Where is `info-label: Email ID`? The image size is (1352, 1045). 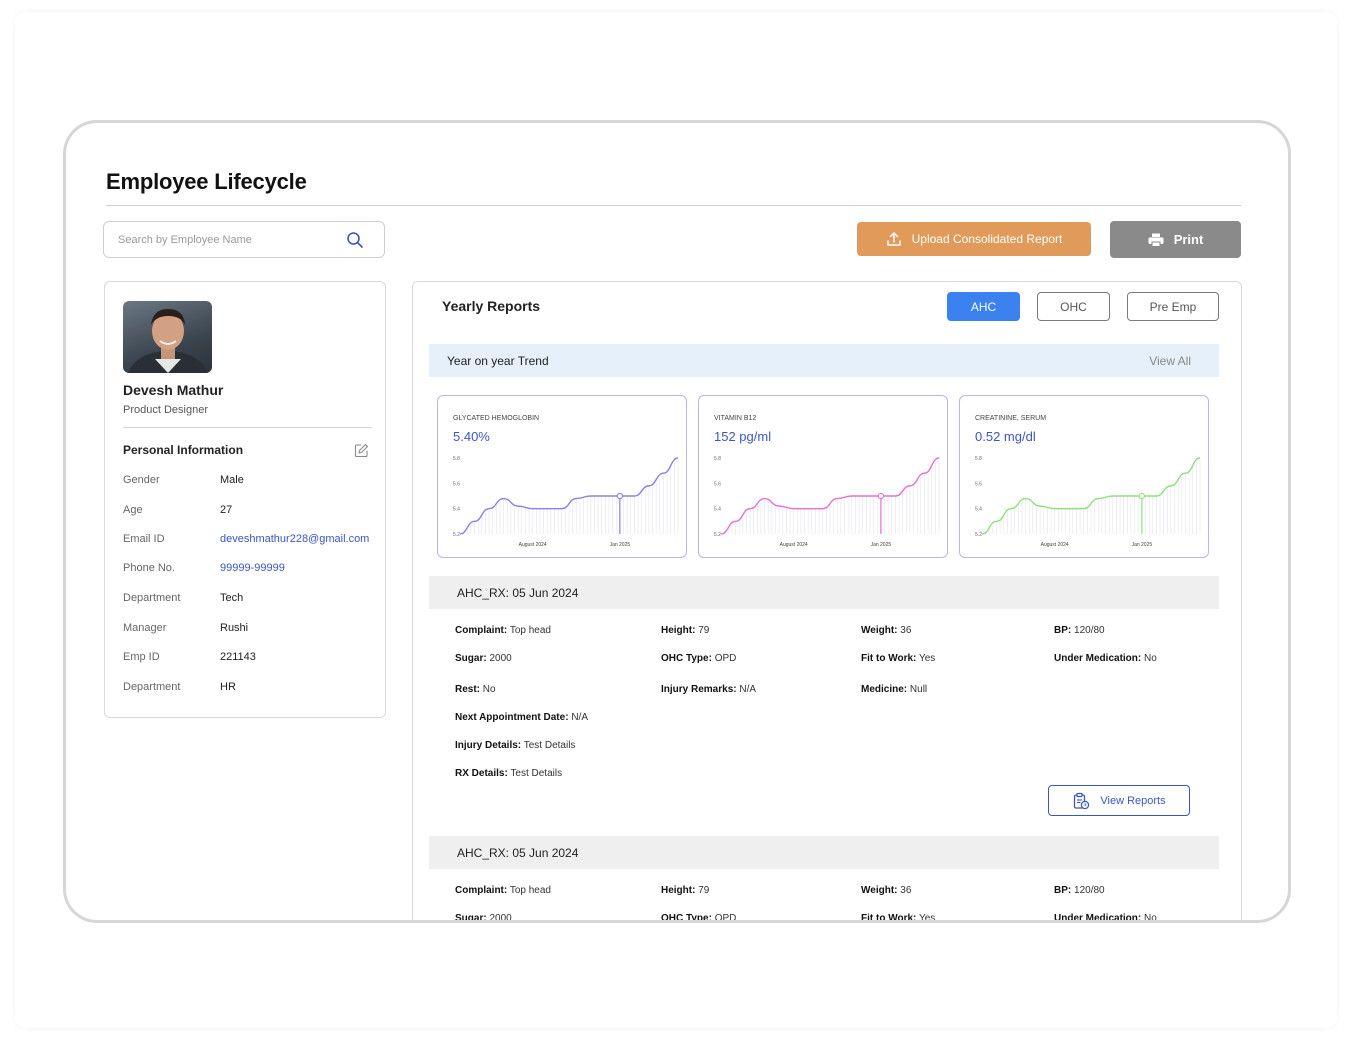 info-label: Email ID is located at coordinates (144, 539).